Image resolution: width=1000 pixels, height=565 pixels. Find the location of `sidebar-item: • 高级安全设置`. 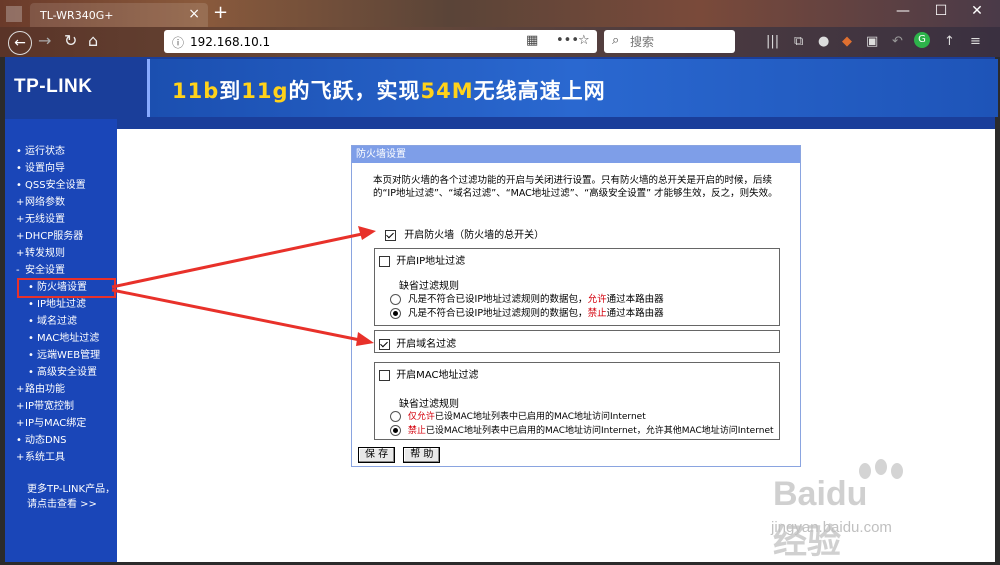

sidebar-item: • 高级安全设置 is located at coordinates (58, 372).